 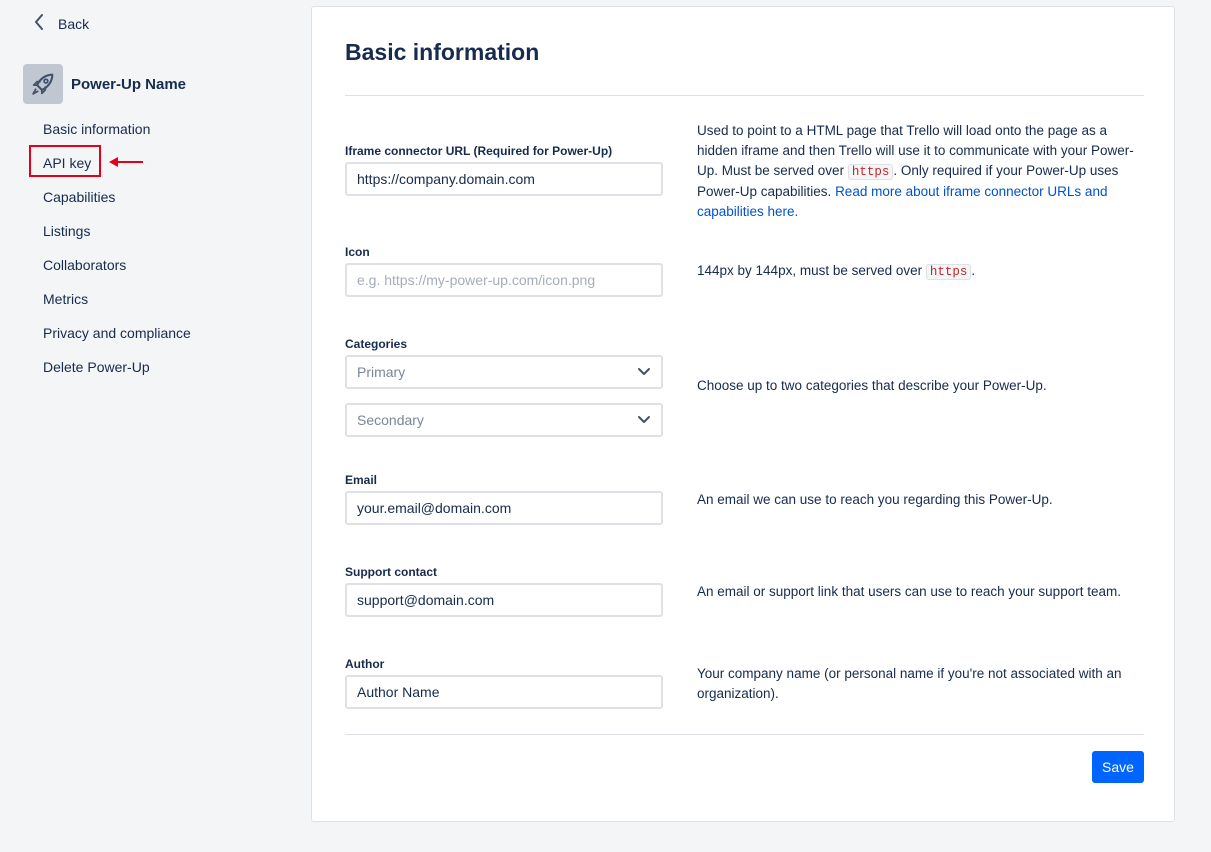 I want to click on primary-category-placeholder: Primary, so click(x=381, y=372).